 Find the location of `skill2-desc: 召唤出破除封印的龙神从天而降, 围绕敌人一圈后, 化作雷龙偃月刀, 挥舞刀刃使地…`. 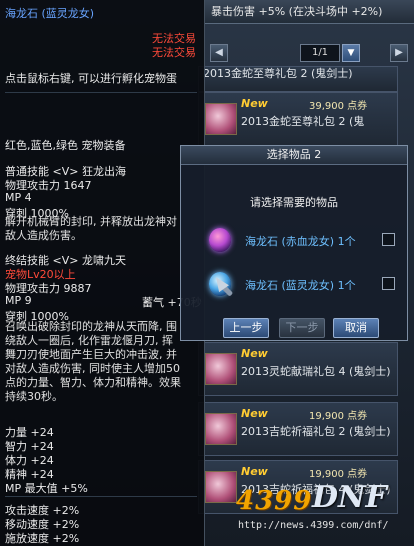

skill2-desc: 召唤出破除封印的龙神从天而降, 围绕敌人一圈后, 化作雷龙偃月刀, 挥舞刀刃使地… is located at coordinates (93, 361).